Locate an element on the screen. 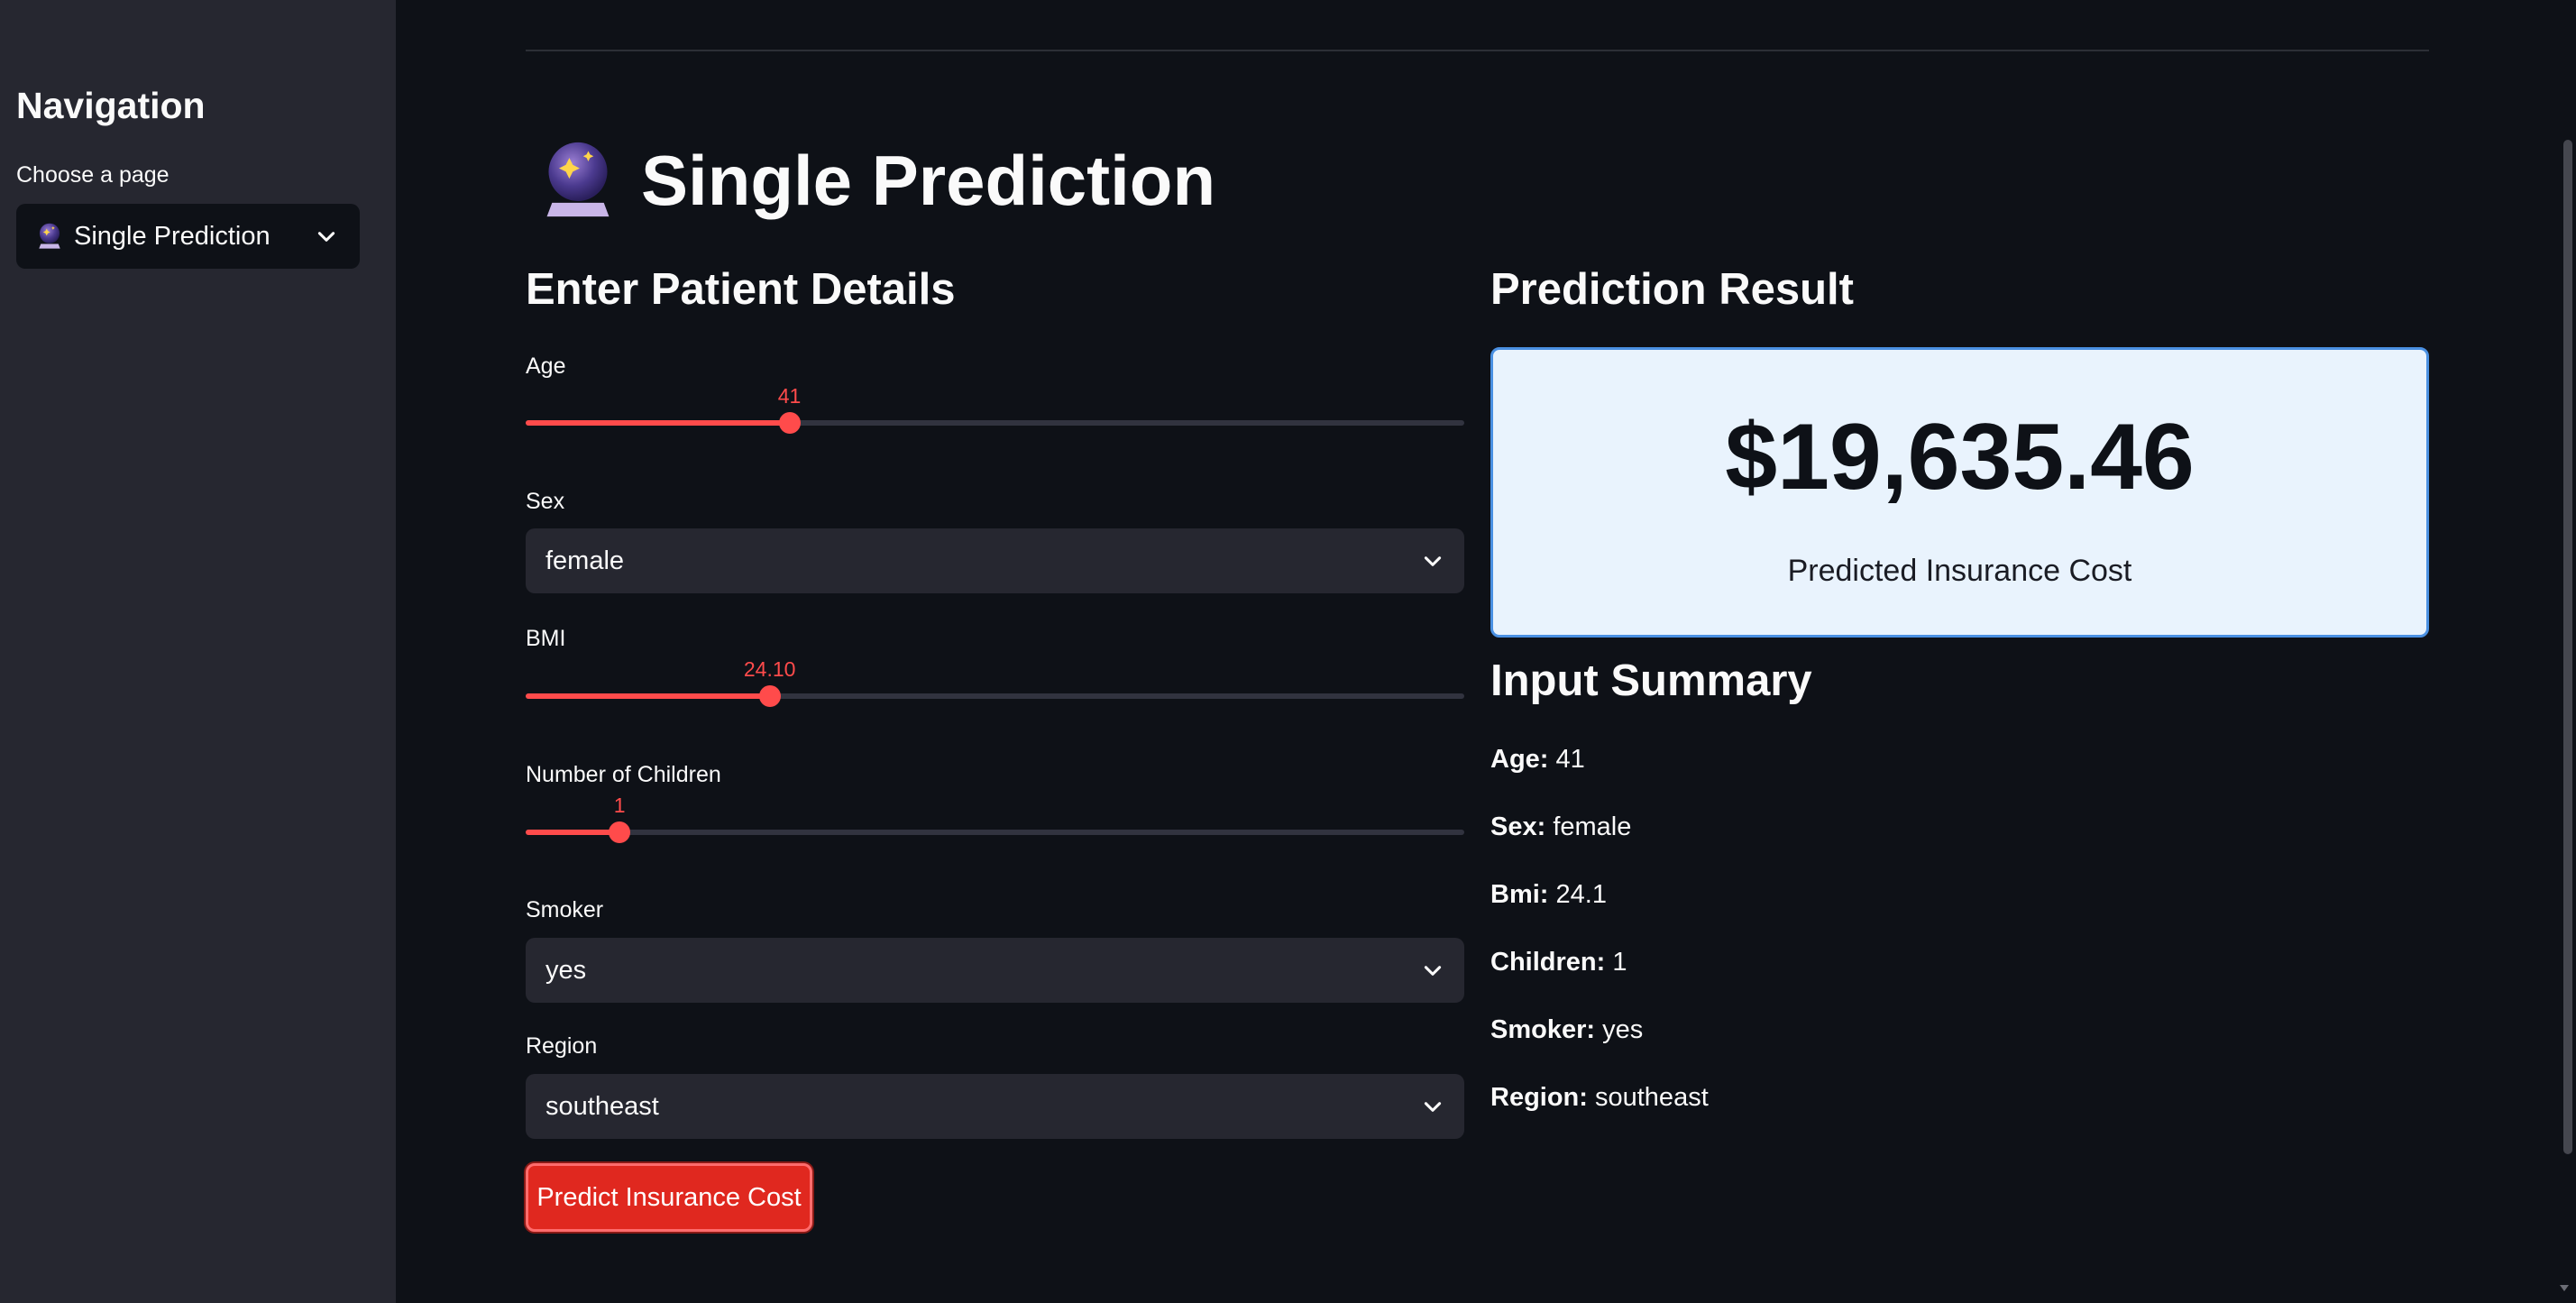  summary-age: Age: 41 is located at coordinates (1537, 760).